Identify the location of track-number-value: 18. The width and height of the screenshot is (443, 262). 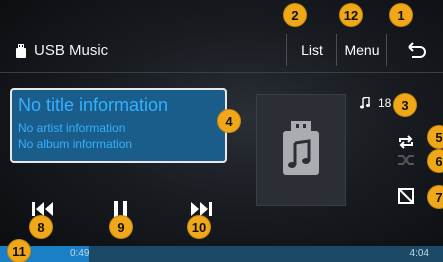
(385, 103).